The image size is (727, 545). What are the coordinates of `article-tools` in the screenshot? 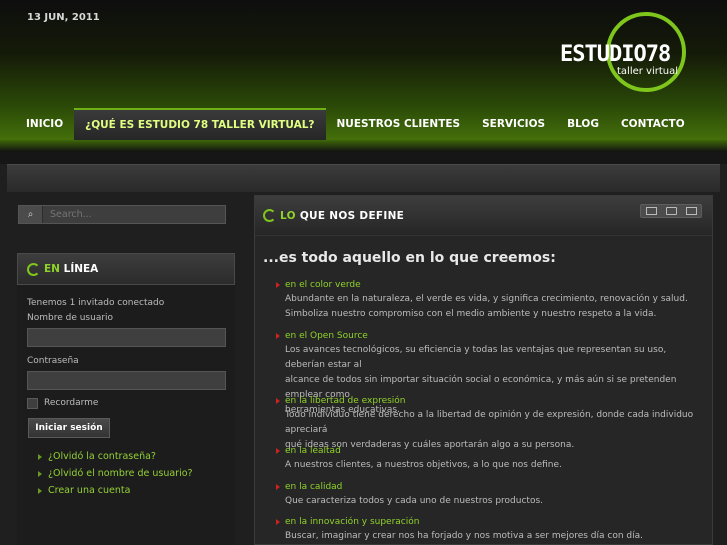 It's located at (671, 211).